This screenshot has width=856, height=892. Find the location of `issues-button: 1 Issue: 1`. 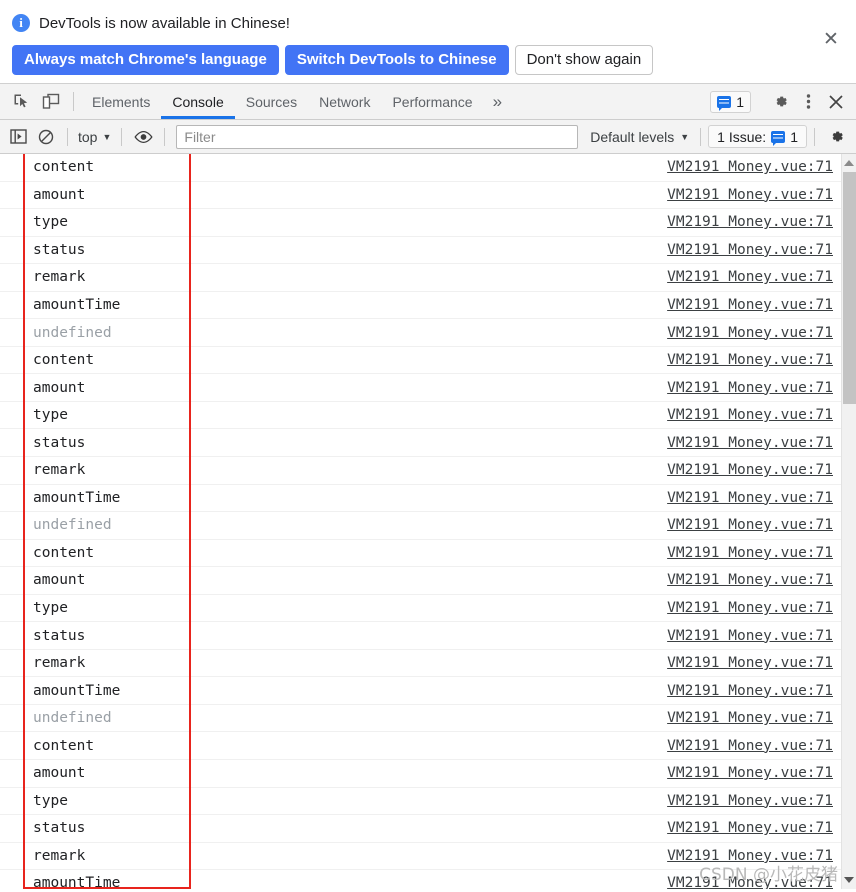

issues-button: 1 Issue: 1 is located at coordinates (757, 136).